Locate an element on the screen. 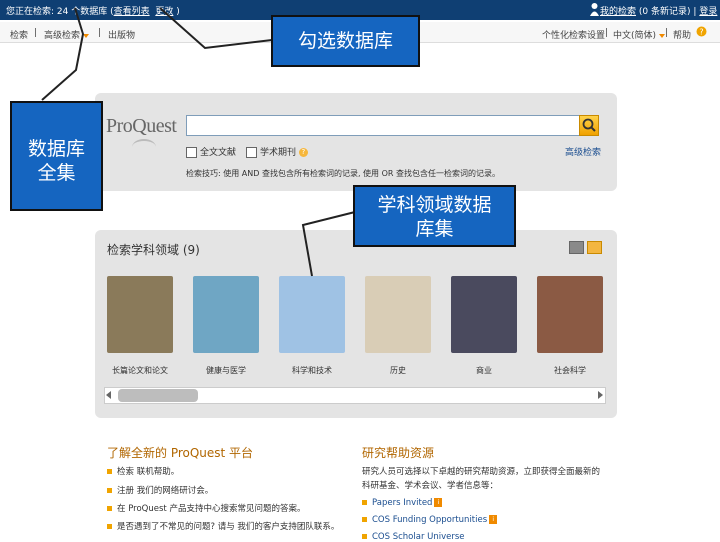 The image size is (720, 542). callout-text: 勾选数据库 is located at coordinates (345, 41).